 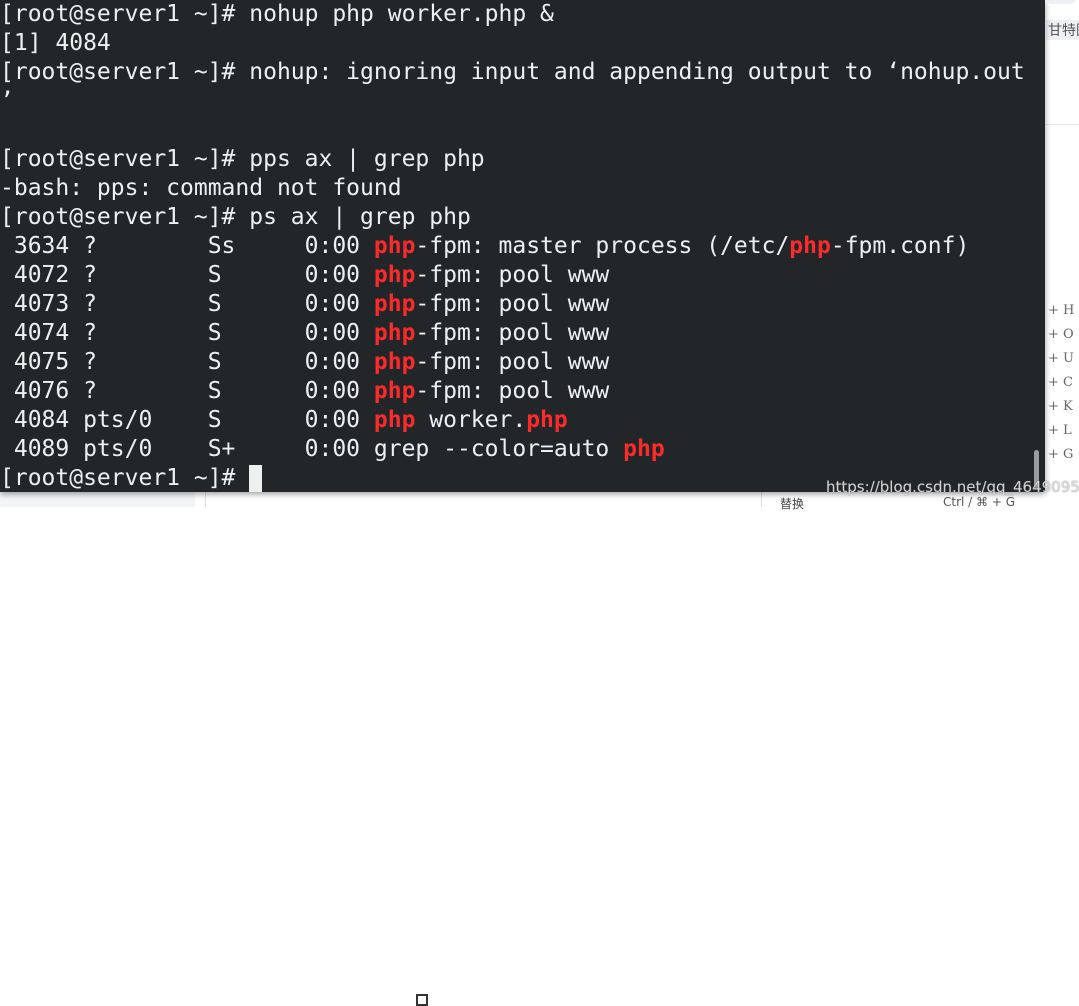 What do you see at coordinates (235, 217) in the screenshot?
I see `terminal-text: [root@server1 ~]# ps ax | grep php` at bounding box center [235, 217].